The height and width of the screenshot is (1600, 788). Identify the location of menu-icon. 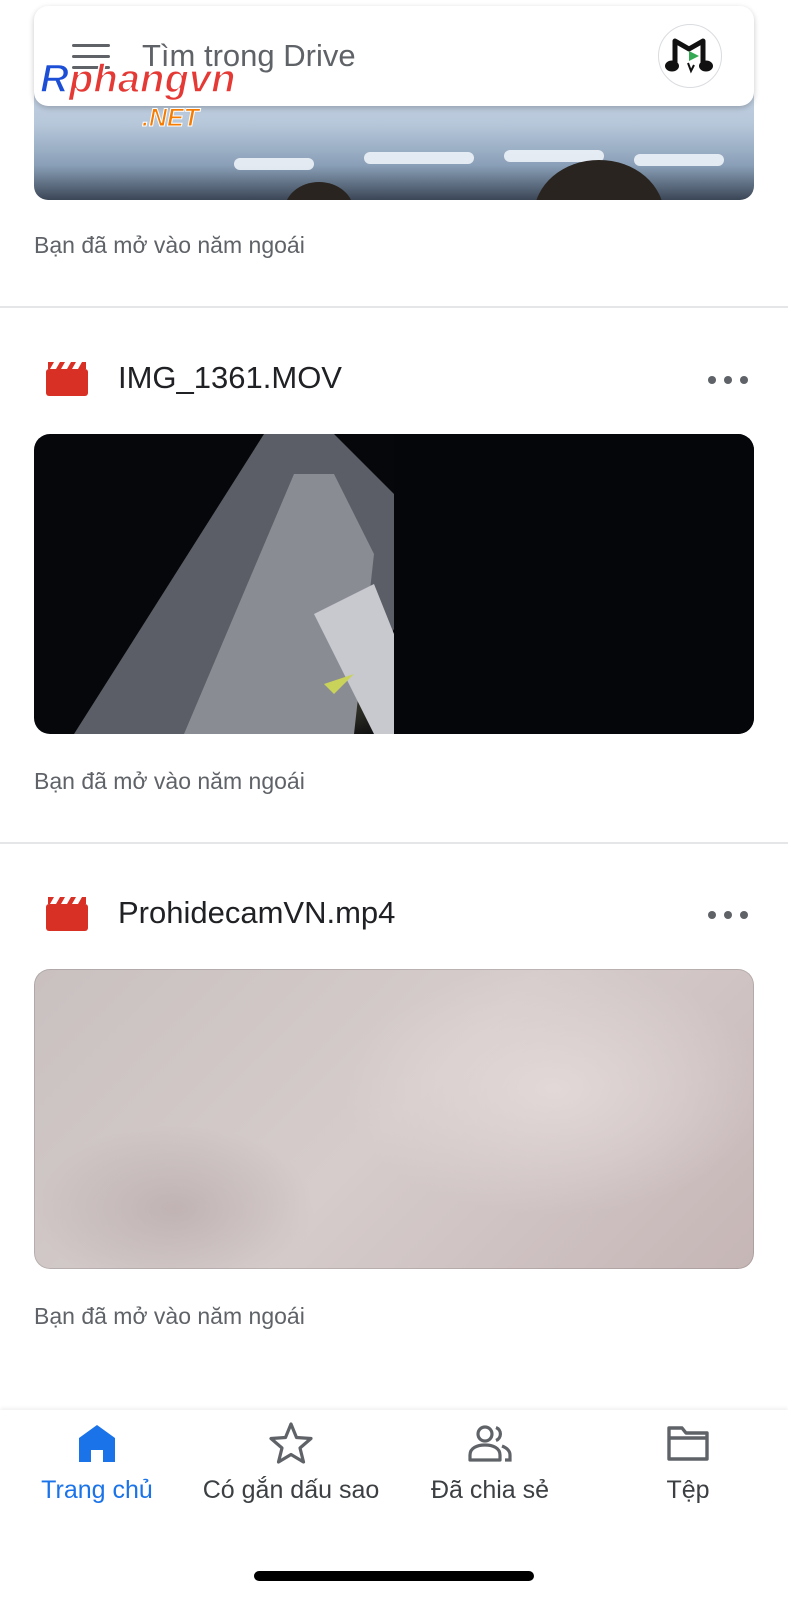
(91, 57).